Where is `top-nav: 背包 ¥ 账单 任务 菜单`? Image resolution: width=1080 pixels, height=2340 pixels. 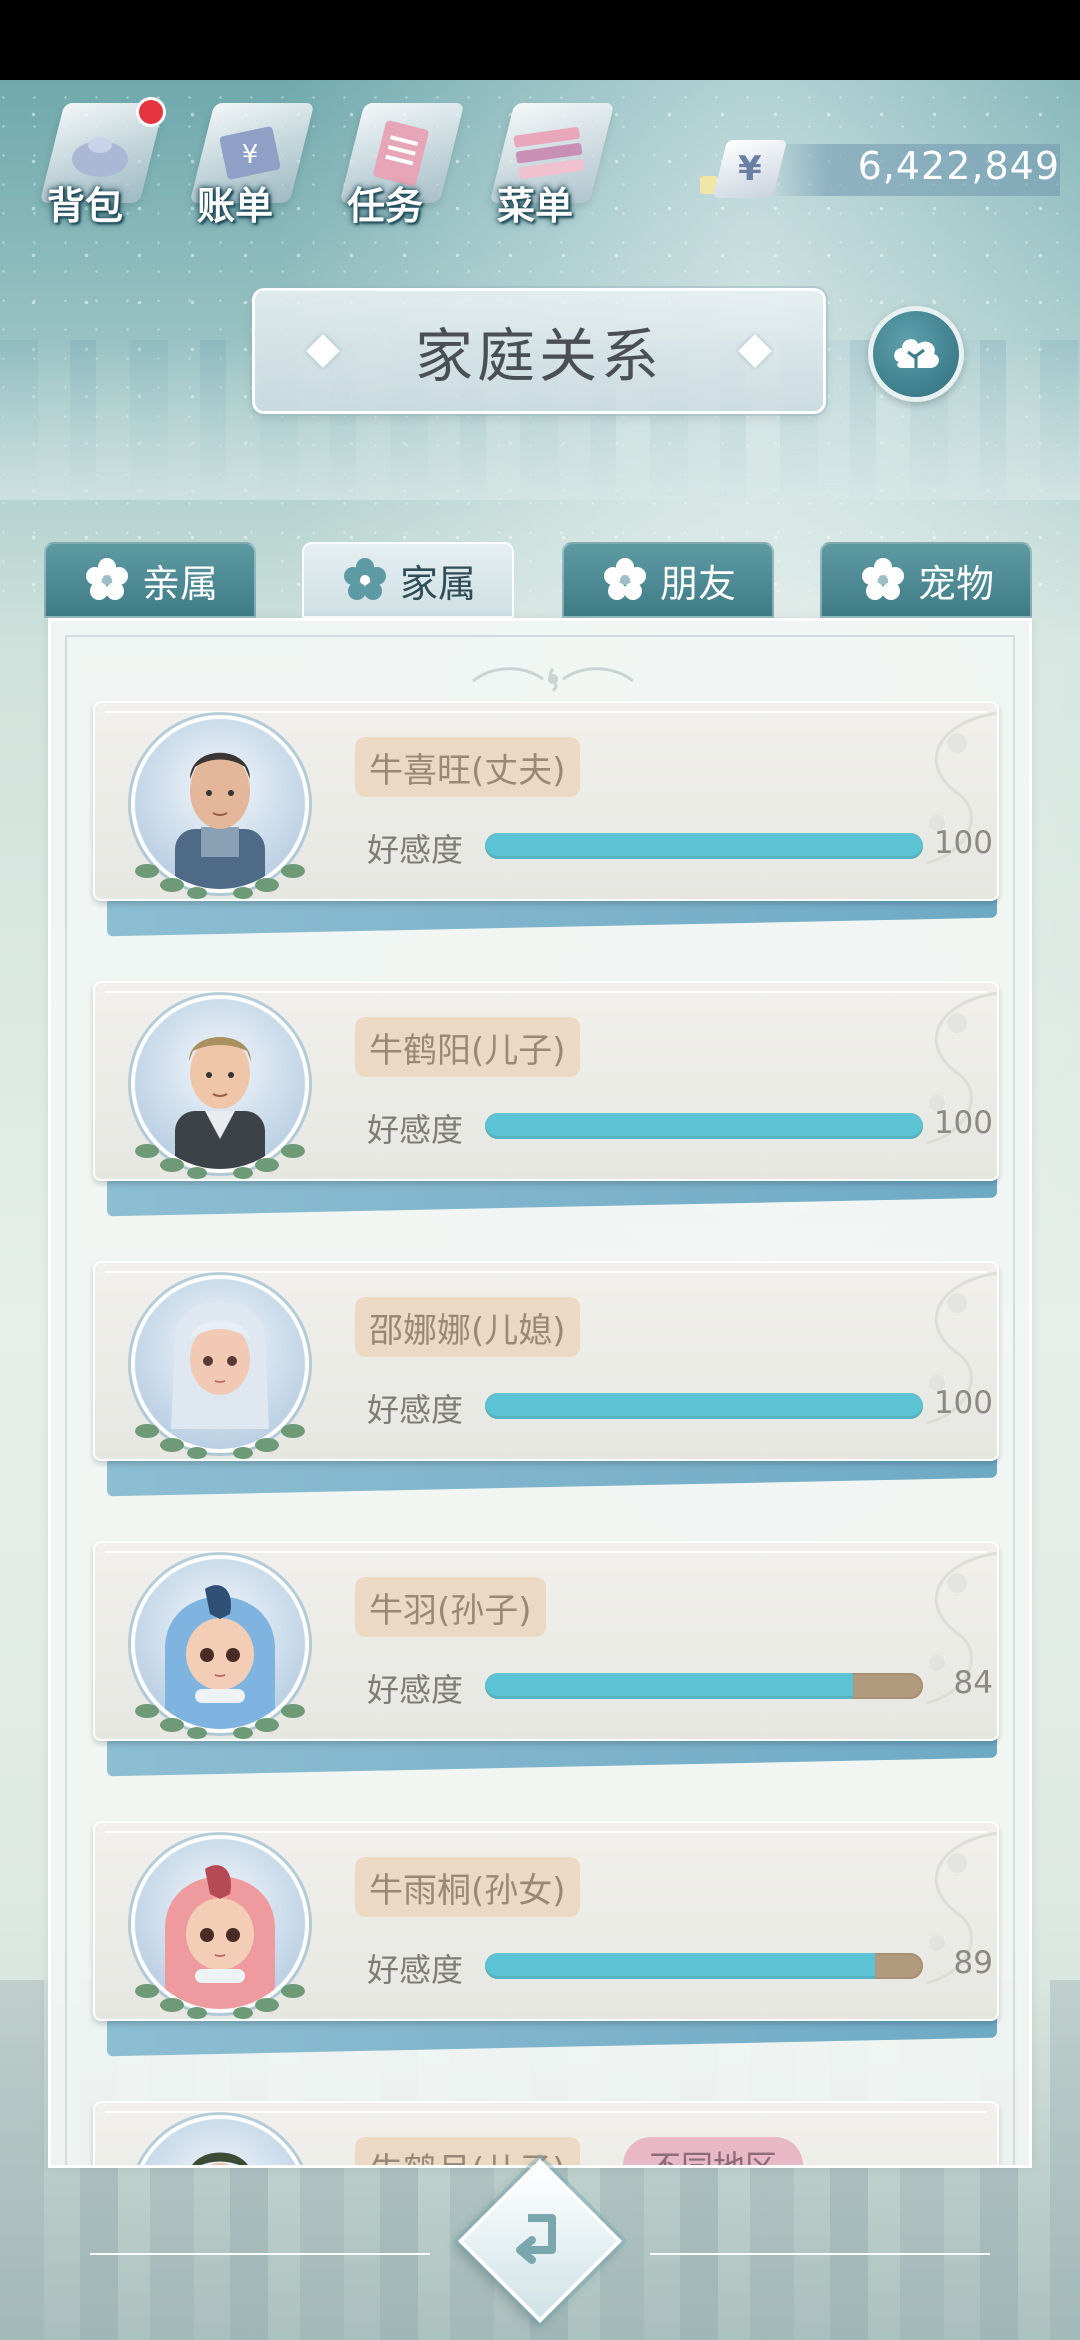 top-nav: 背包 ¥ 账单 任务 菜单 is located at coordinates (330, 165).